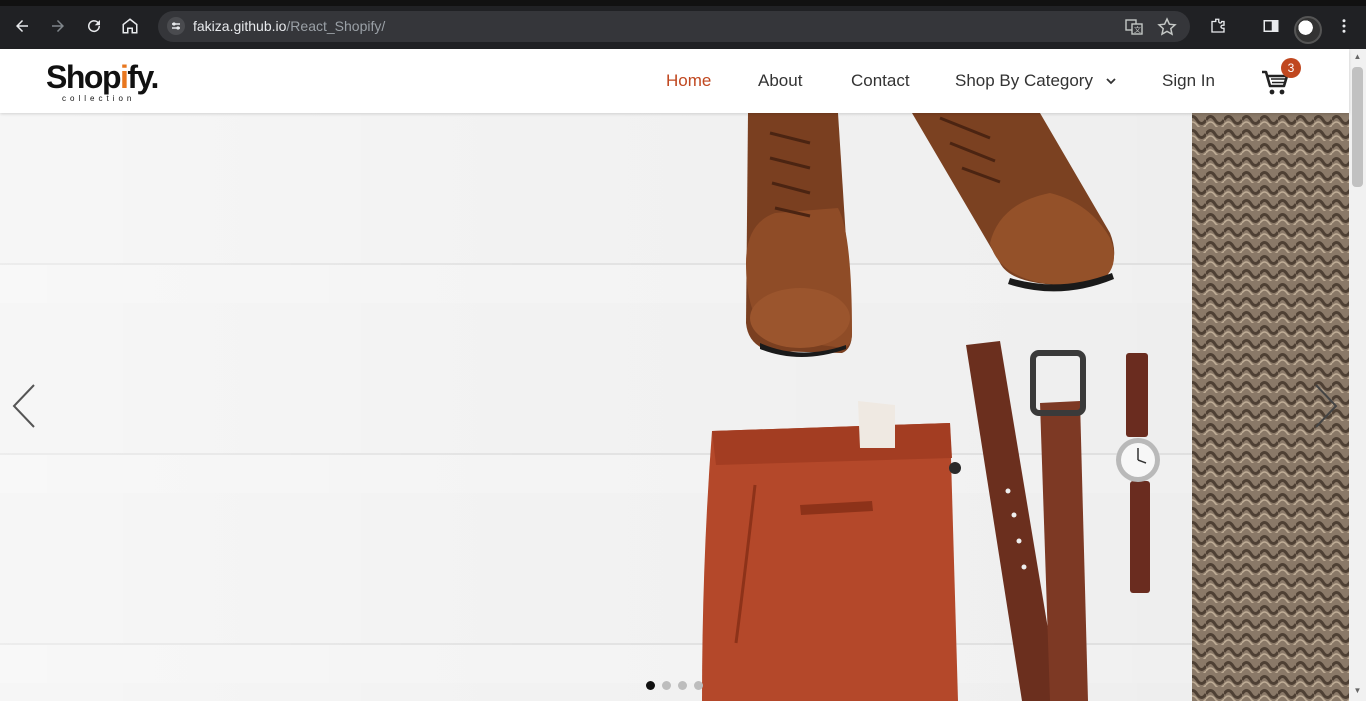 The height and width of the screenshot is (701, 1366). What do you see at coordinates (1024, 80) in the screenshot?
I see `nav-shop-by-category-label: Shop By Category` at bounding box center [1024, 80].